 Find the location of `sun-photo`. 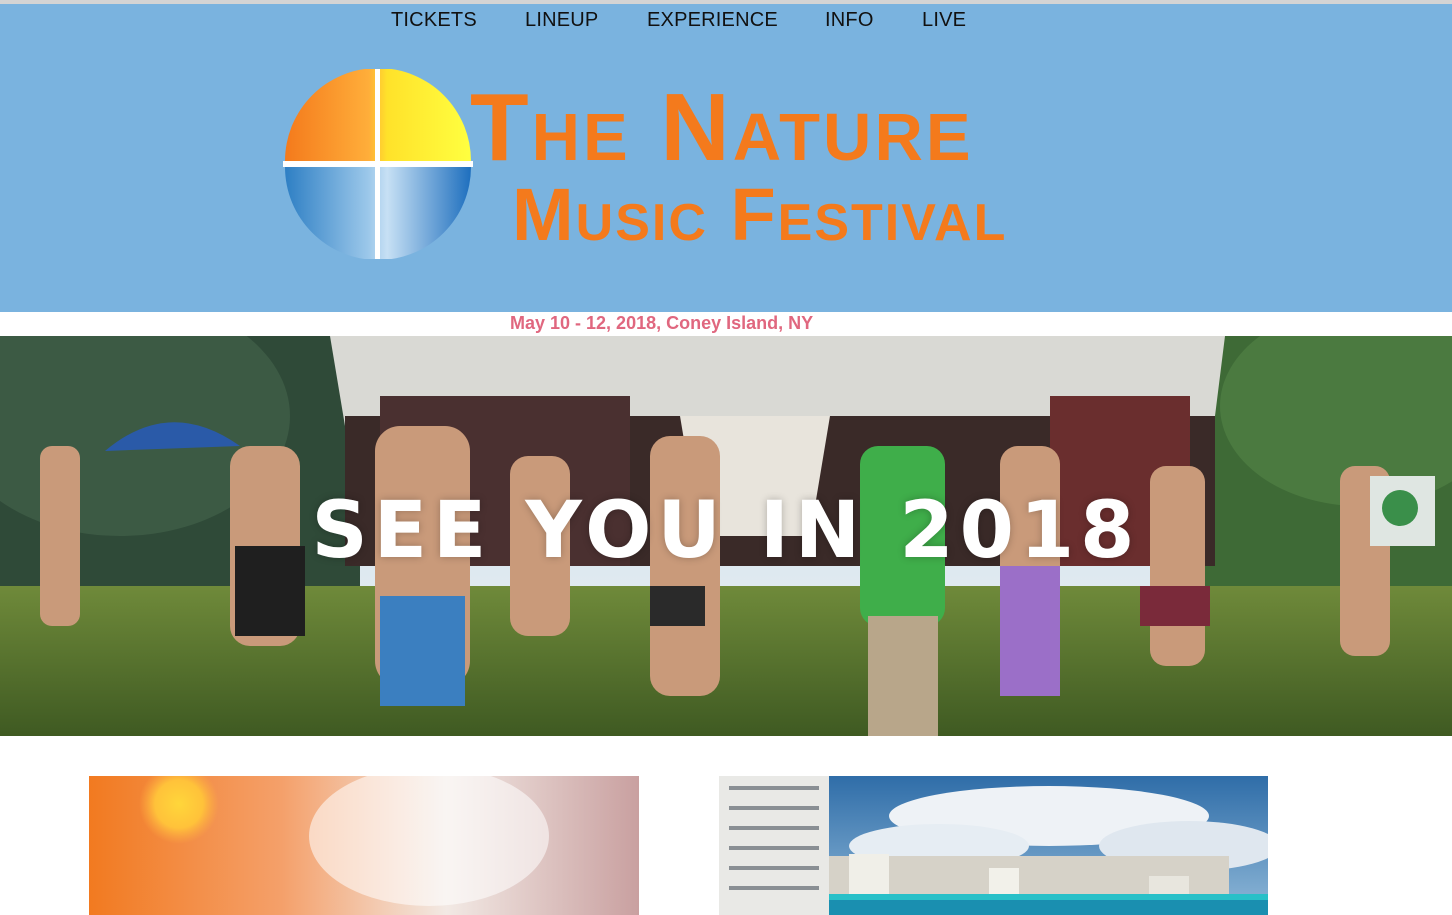

sun-photo is located at coordinates (364, 845).